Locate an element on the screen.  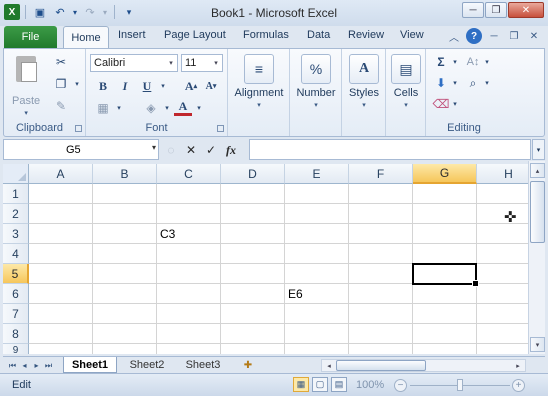
font-name-combo: Calibri ▾ is located at coordinates (134, 63).